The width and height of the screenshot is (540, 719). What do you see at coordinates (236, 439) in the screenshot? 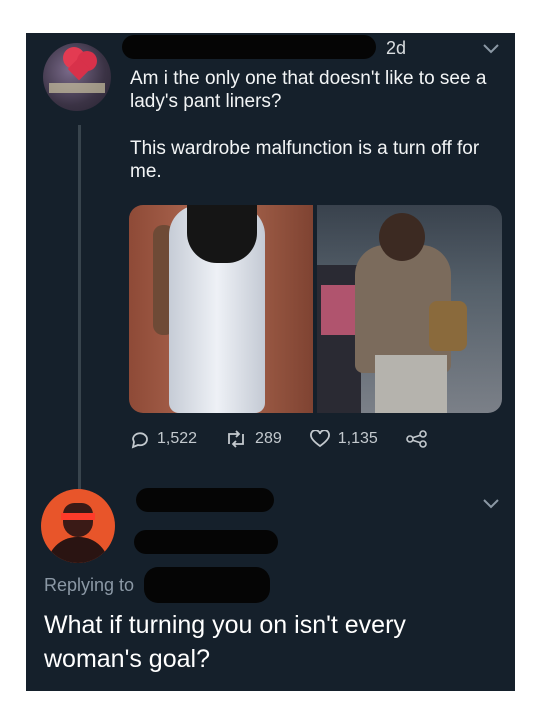
I see `retweet-icon` at bounding box center [236, 439].